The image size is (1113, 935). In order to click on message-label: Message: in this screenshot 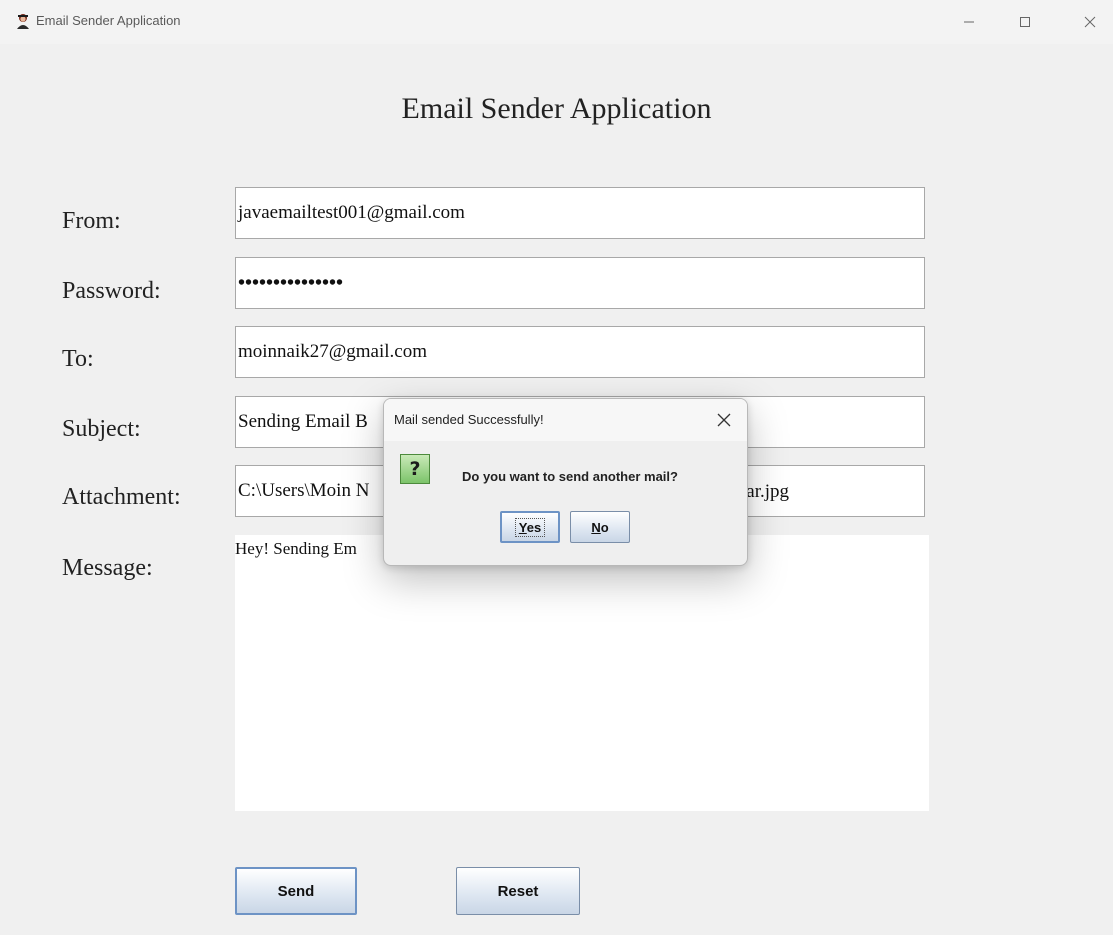, I will do `click(107, 568)`.